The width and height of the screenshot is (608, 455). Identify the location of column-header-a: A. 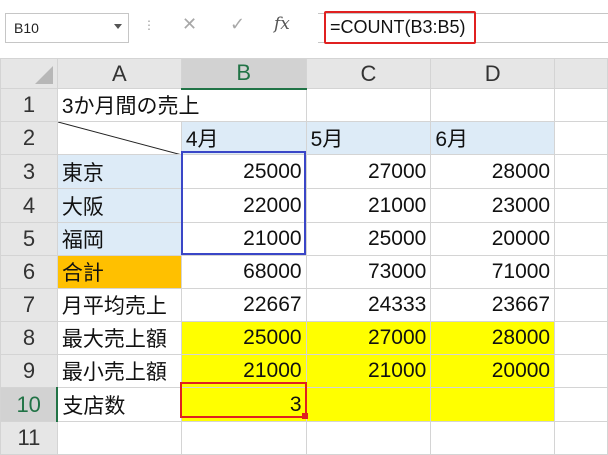
(119, 73).